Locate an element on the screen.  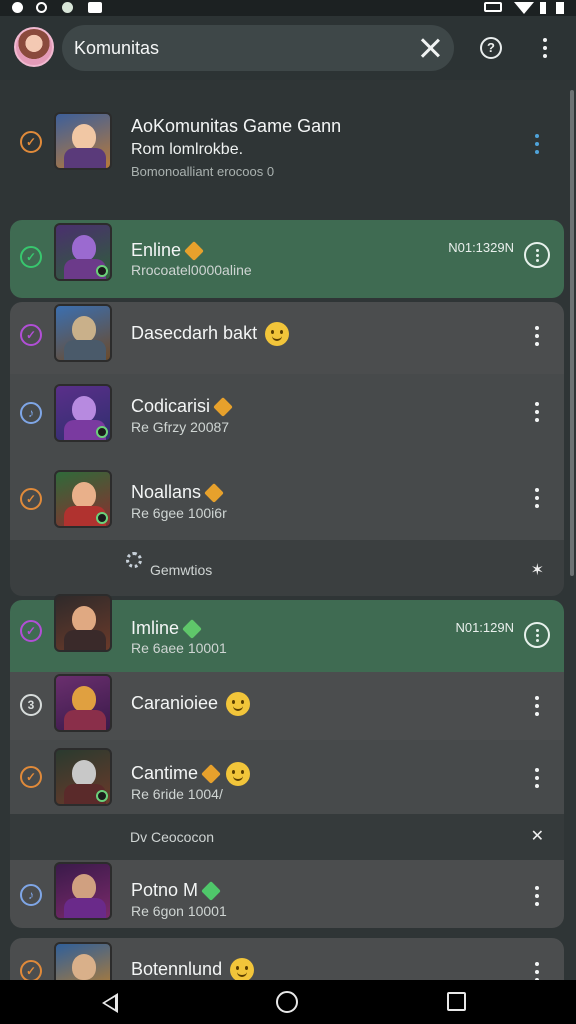
item-title: AoKomunitas Game Gann is located at coordinates (236, 126).